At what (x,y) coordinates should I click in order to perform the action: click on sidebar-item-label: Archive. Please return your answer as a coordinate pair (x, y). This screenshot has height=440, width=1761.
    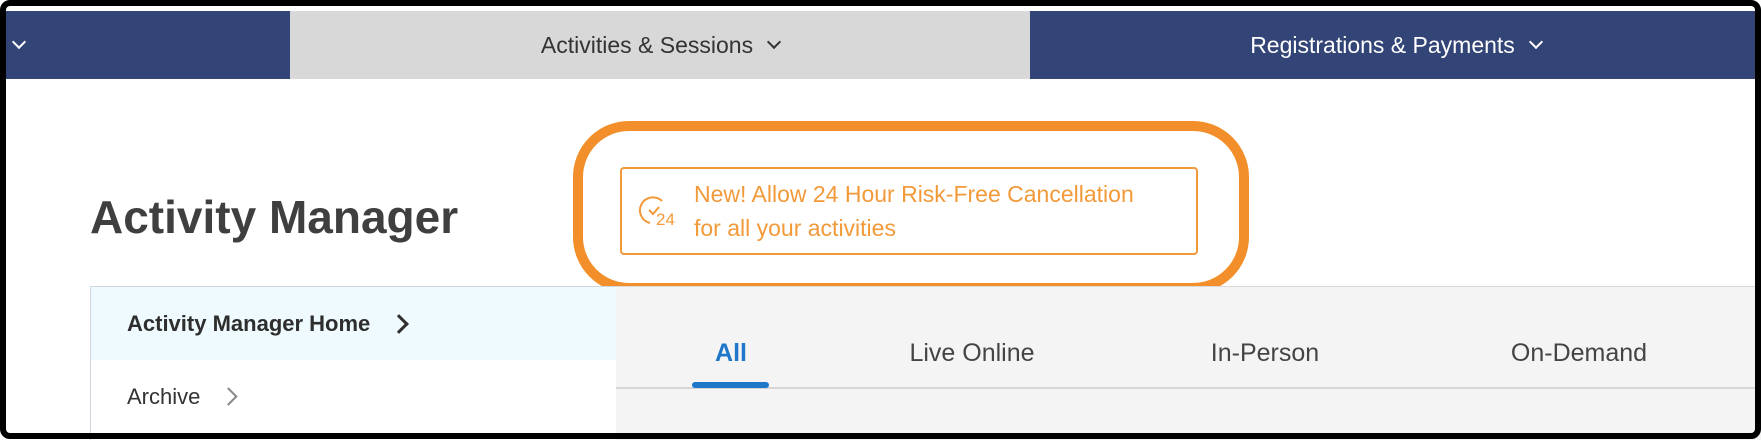
    Looking at the image, I should click on (164, 396).